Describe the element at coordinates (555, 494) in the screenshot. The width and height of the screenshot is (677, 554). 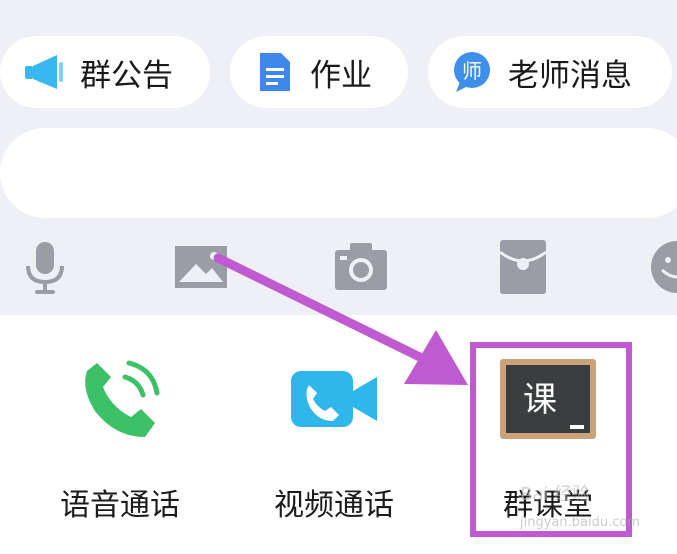
I see `watermark: Bai 经验` at that location.